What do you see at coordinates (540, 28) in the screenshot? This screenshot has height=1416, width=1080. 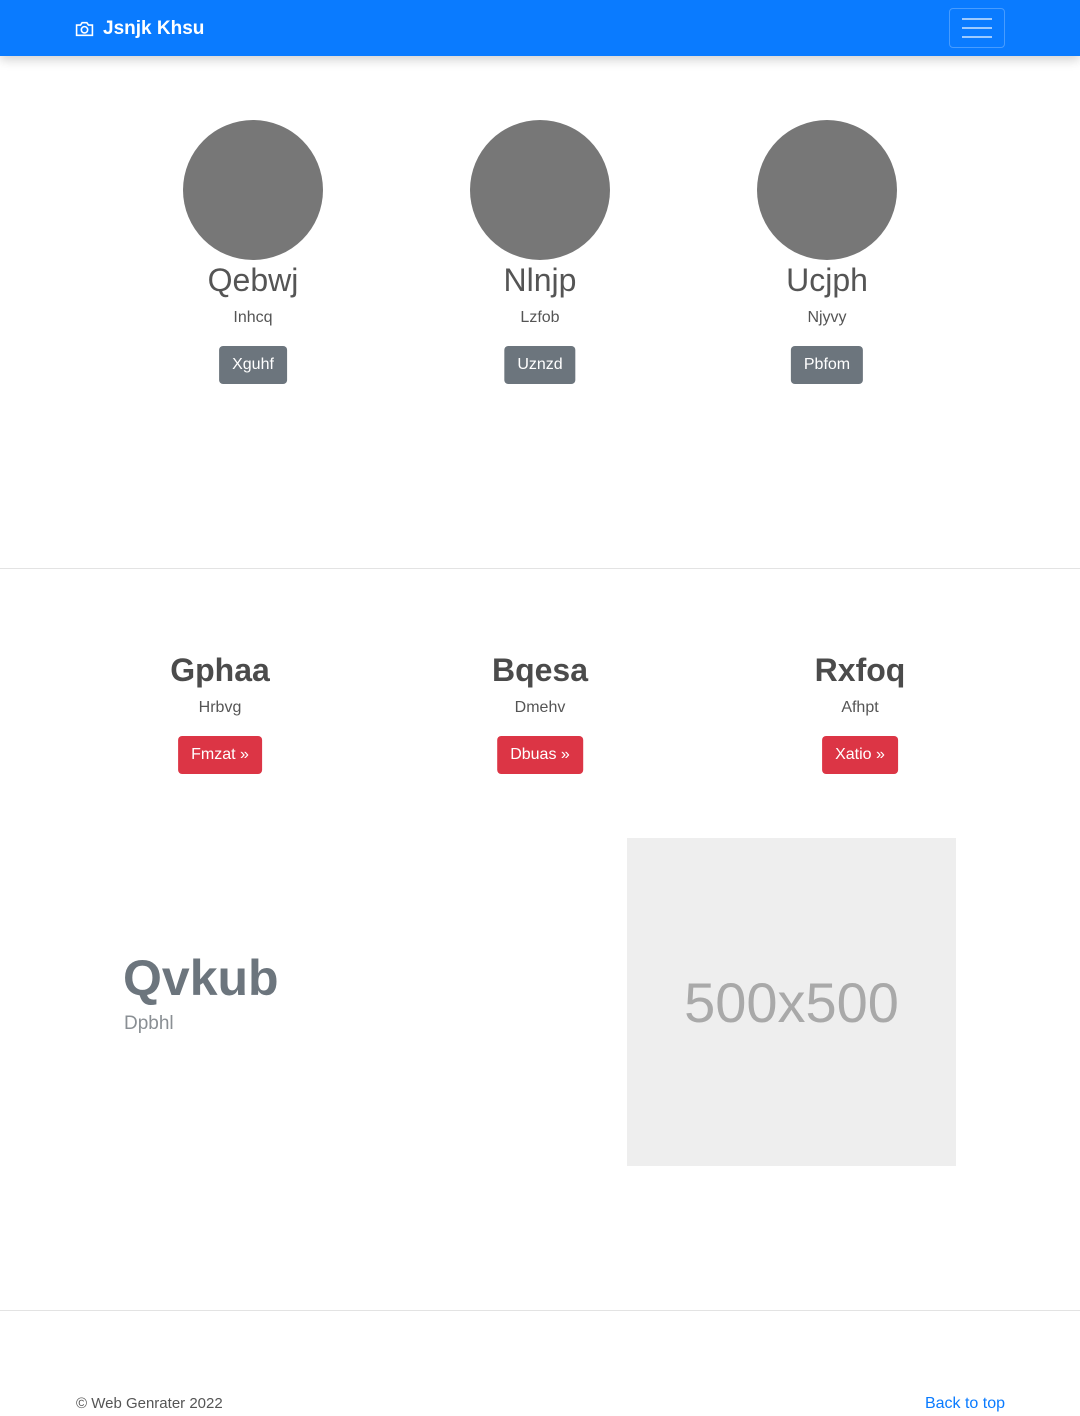 I see `top-navbar: Jsnjk Khsu` at bounding box center [540, 28].